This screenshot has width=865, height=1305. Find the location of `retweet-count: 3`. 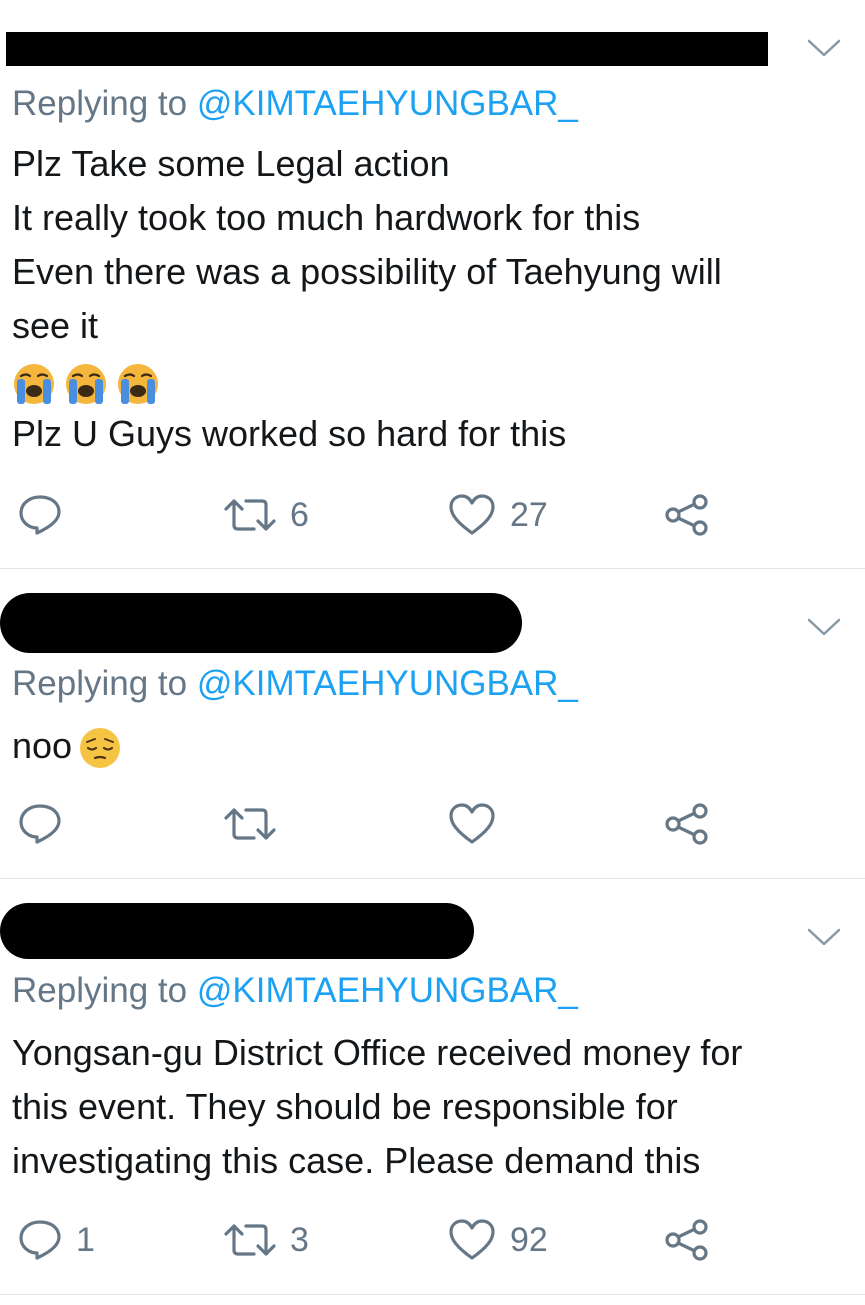

retweet-count: 3 is located at coordinates (299, 1239).